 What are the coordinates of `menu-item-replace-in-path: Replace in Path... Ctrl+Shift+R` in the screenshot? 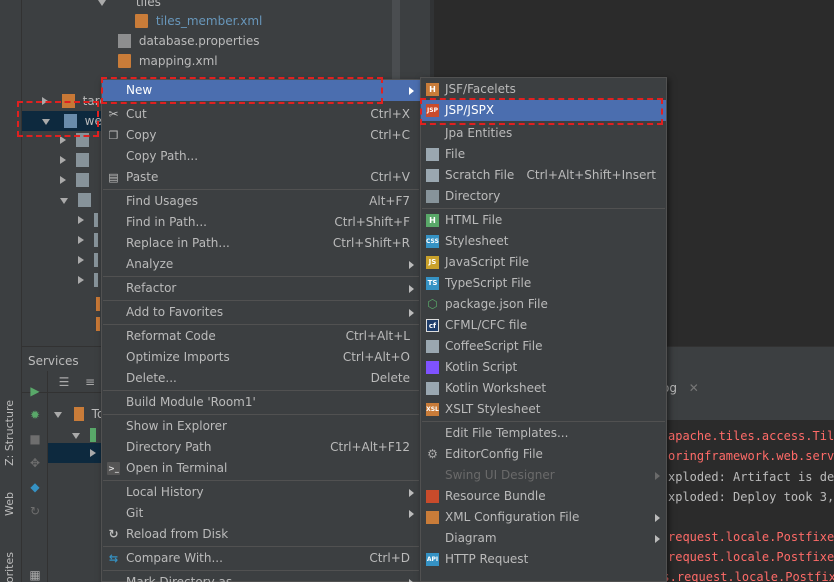 It's located at (261, 243).